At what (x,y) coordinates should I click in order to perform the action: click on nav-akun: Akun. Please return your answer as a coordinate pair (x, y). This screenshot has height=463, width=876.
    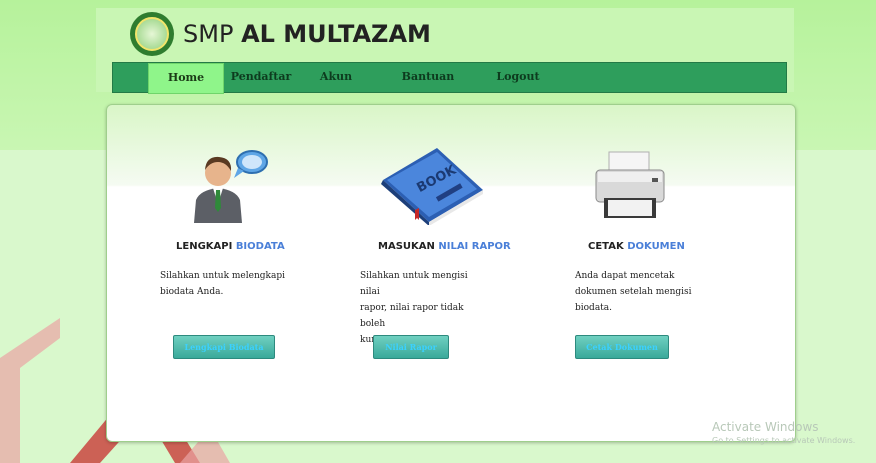
    Looking at the image, I should click on (336, 77).